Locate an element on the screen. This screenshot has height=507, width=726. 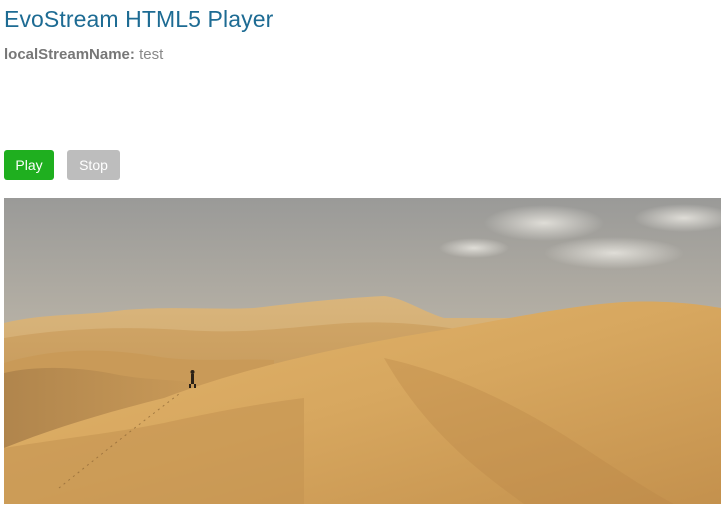
page-title: EvoStream HTML5 Player is located at coordinates (139, 19).